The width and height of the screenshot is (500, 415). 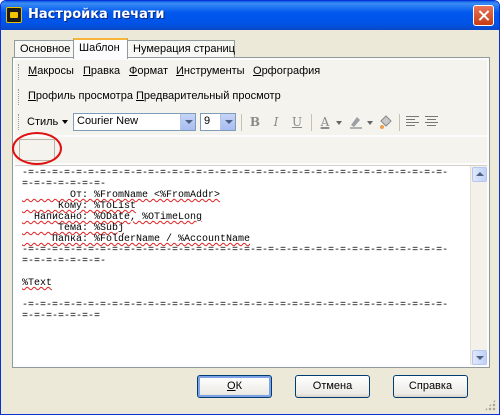 What do you see at coordinates (108, 121) in the screenshot?
I see `font-name-value: Courier New` at bounding box center [108, 121].